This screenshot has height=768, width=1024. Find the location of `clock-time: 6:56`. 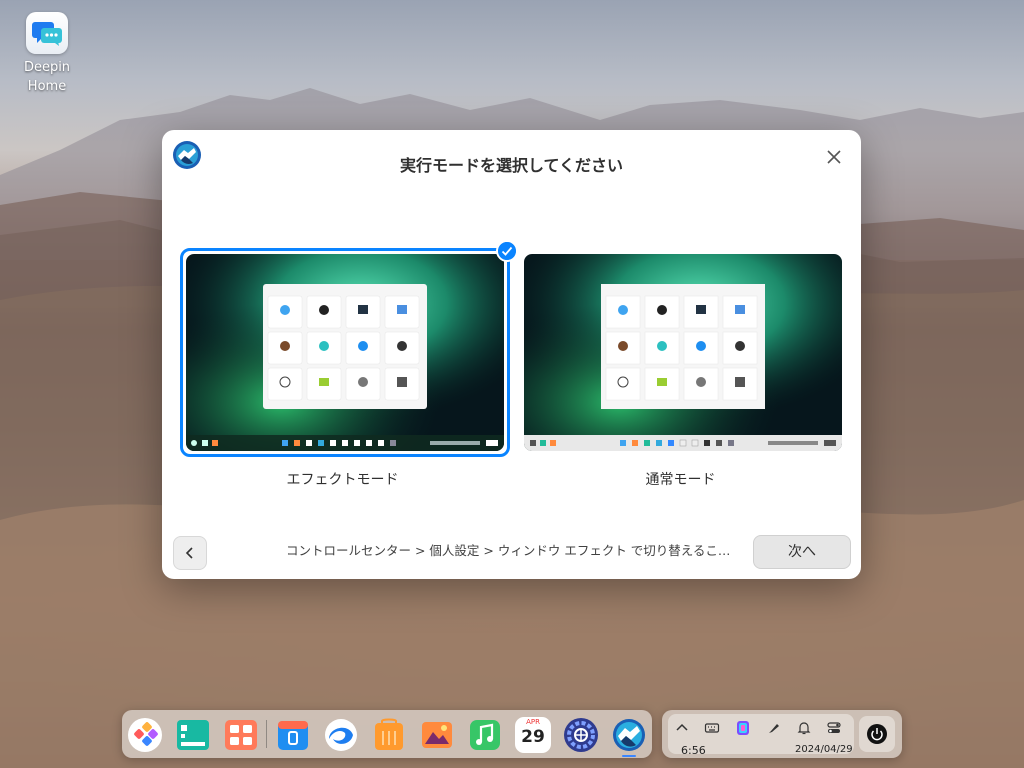

clock-time: 6:56 is located at coordinates (693, 750).